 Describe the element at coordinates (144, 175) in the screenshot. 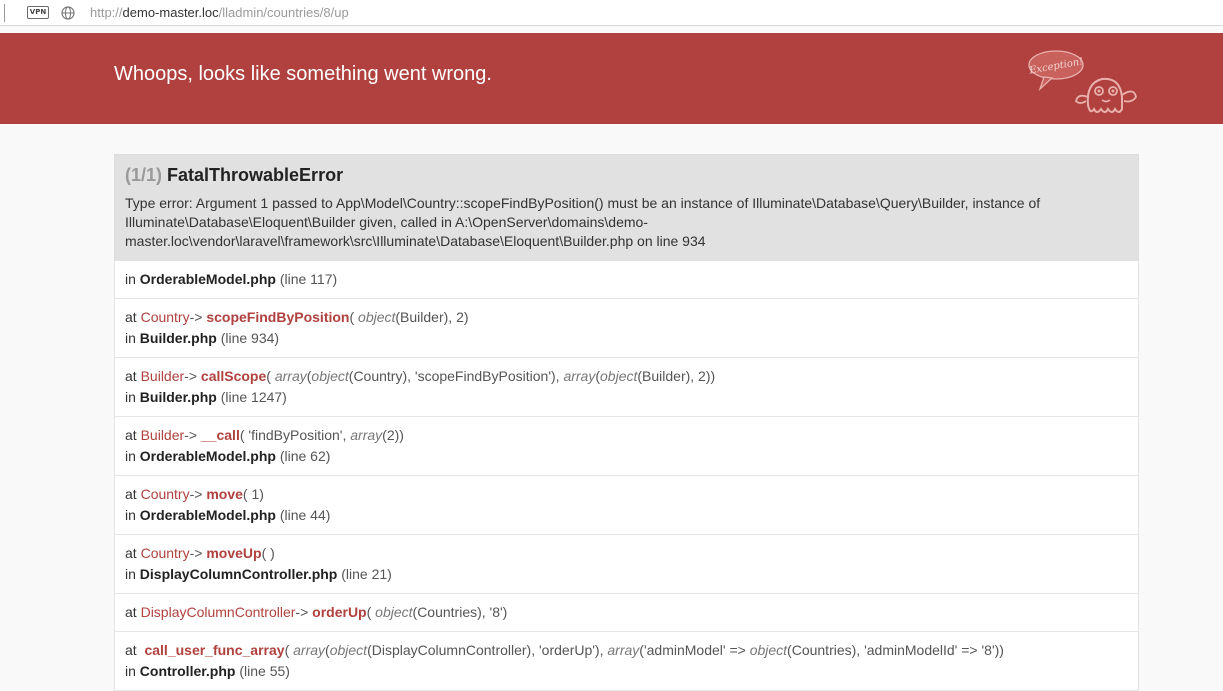

I see `exception-count: (1/1)` at that location.